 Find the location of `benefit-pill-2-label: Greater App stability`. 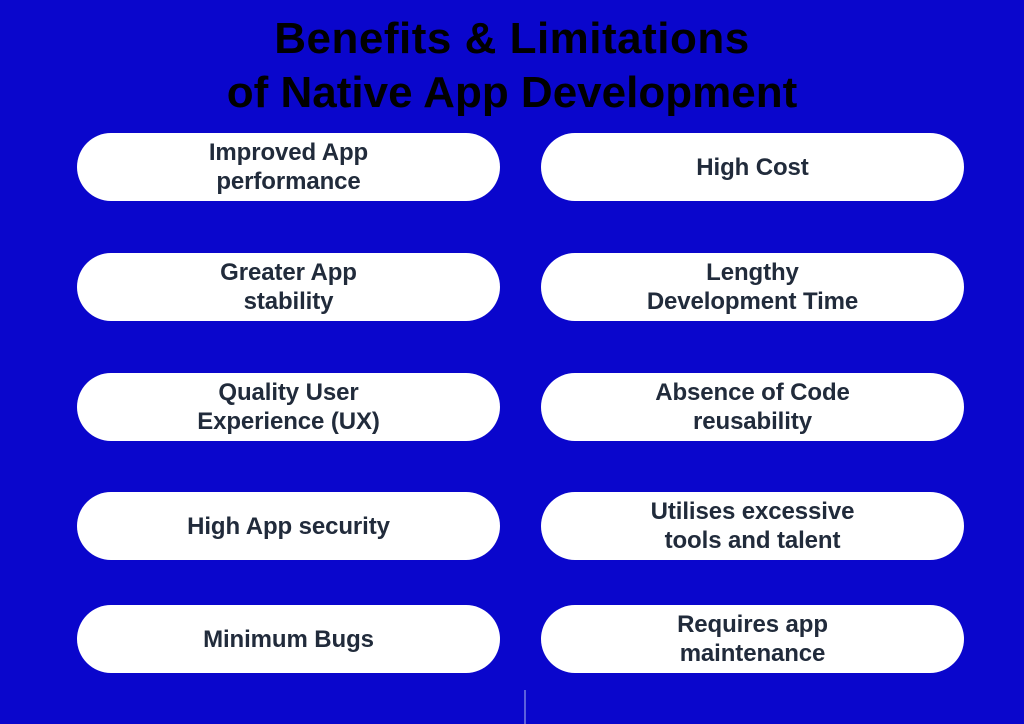

benefit-pill-2-label: Greater App stability is located at coordinates (288, 287).